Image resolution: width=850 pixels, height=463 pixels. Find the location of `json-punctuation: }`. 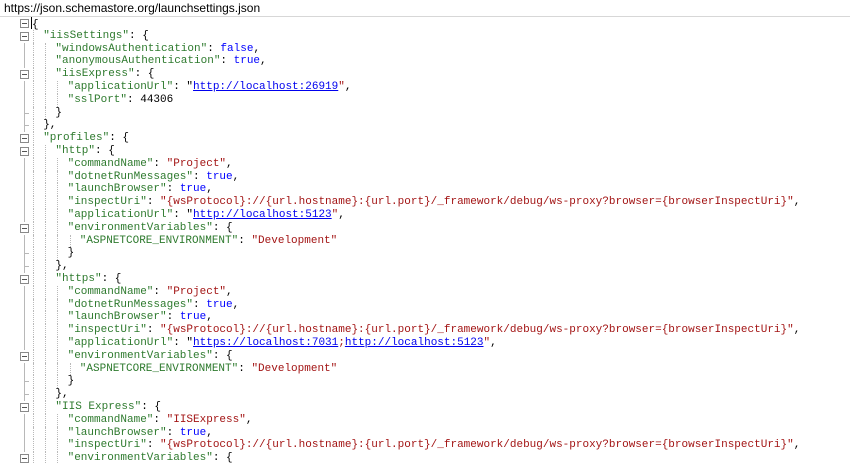

json-punctuation: } is located at coordinates (71, 381).